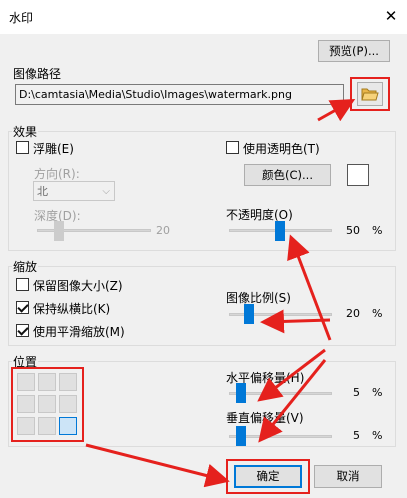  Describe the element at coordinates (241, 393) in the screenshot. I see `h-offset-slider-thumb` at that location.